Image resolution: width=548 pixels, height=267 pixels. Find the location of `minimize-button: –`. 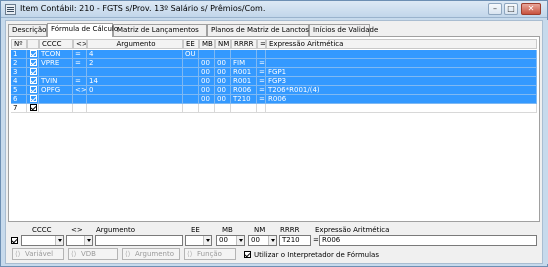

minimize-button: – is located at coordinates (495, 9).